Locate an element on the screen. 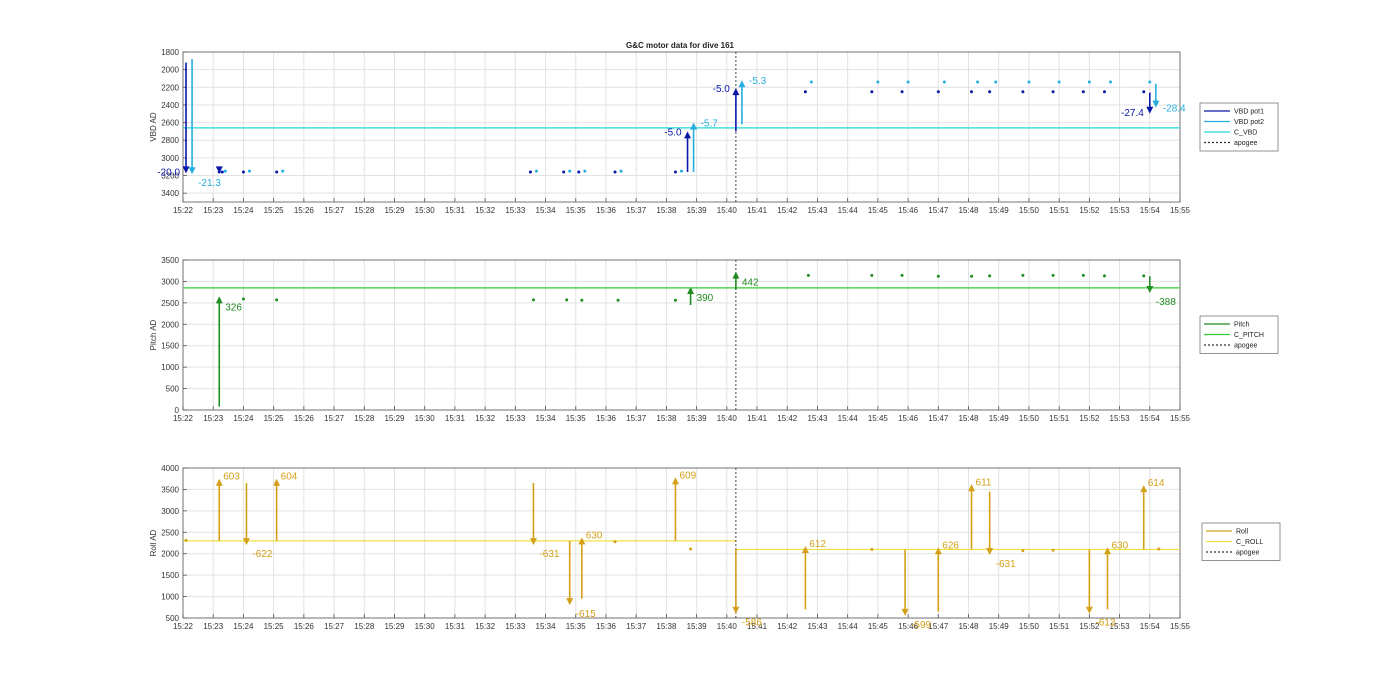 The image size is (1400, 693). x-tick-label: 15:51 is located at coordinates (1059, 210).